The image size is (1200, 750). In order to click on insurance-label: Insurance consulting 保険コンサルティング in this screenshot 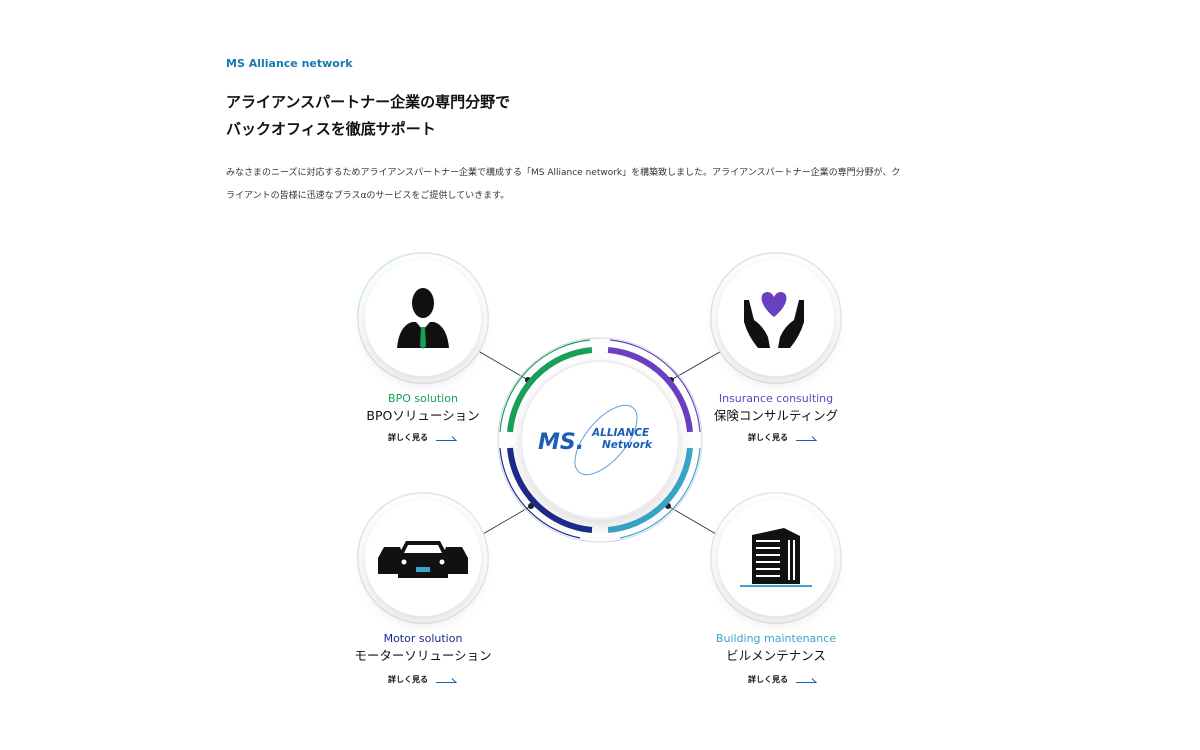, I will do `click(776, 408)`.